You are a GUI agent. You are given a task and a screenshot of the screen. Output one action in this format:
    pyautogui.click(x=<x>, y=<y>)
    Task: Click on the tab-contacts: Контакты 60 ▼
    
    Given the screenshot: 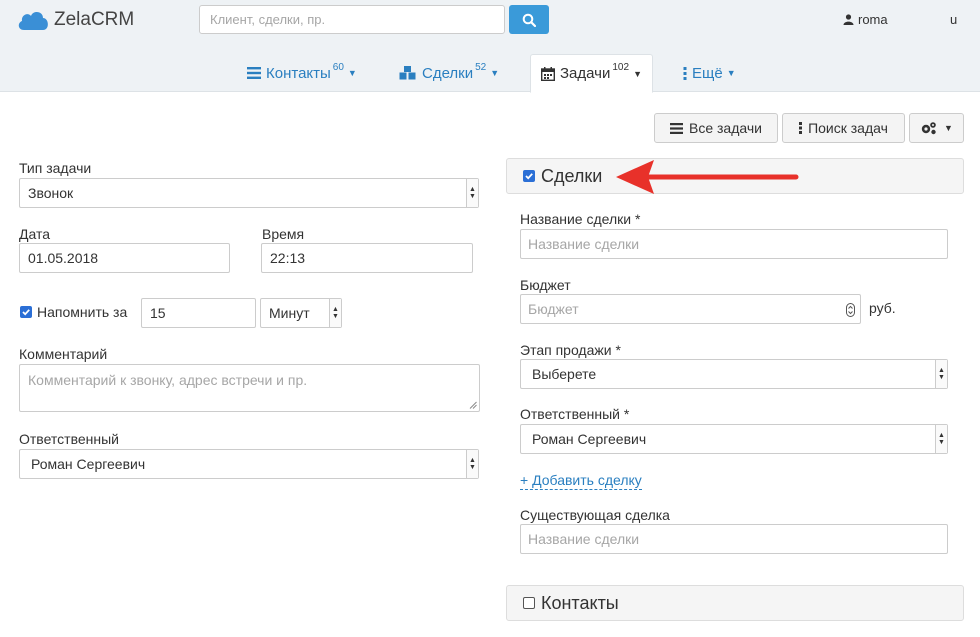 What is the action you would take?
    pyautogui.click(x=302, y=73)
    